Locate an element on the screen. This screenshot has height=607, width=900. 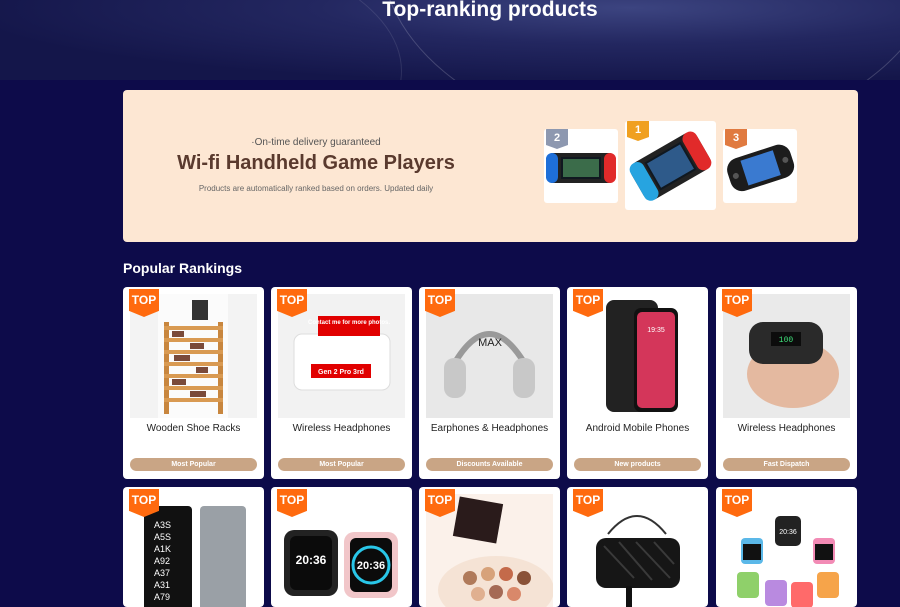
ranked-product-2: 2 is located at coordinates (581, 166).